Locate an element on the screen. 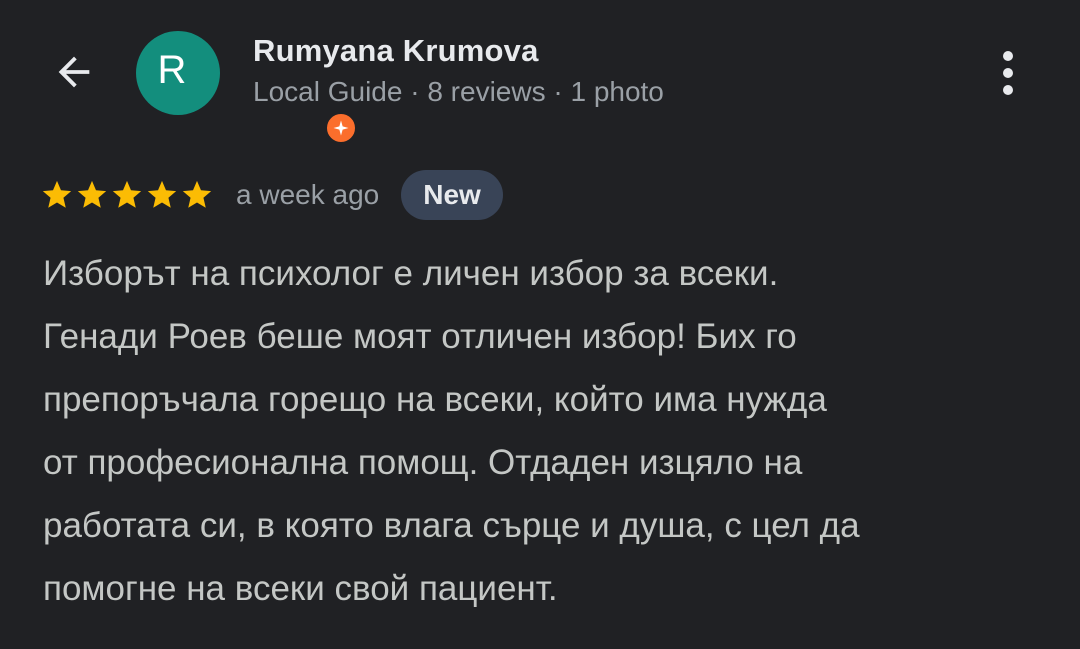 The image size is (1080, 649). avatar: R is located at coordinates (247, 88).